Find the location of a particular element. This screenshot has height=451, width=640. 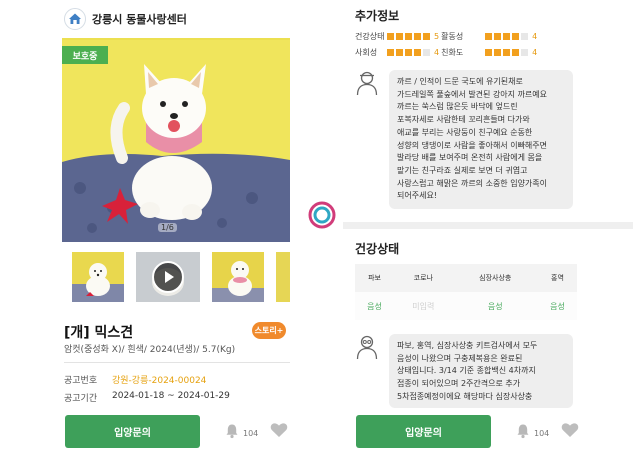

notice-number-row: 공고번호 강원-강릉-2024-00024 is located at coordinates (135, 379).